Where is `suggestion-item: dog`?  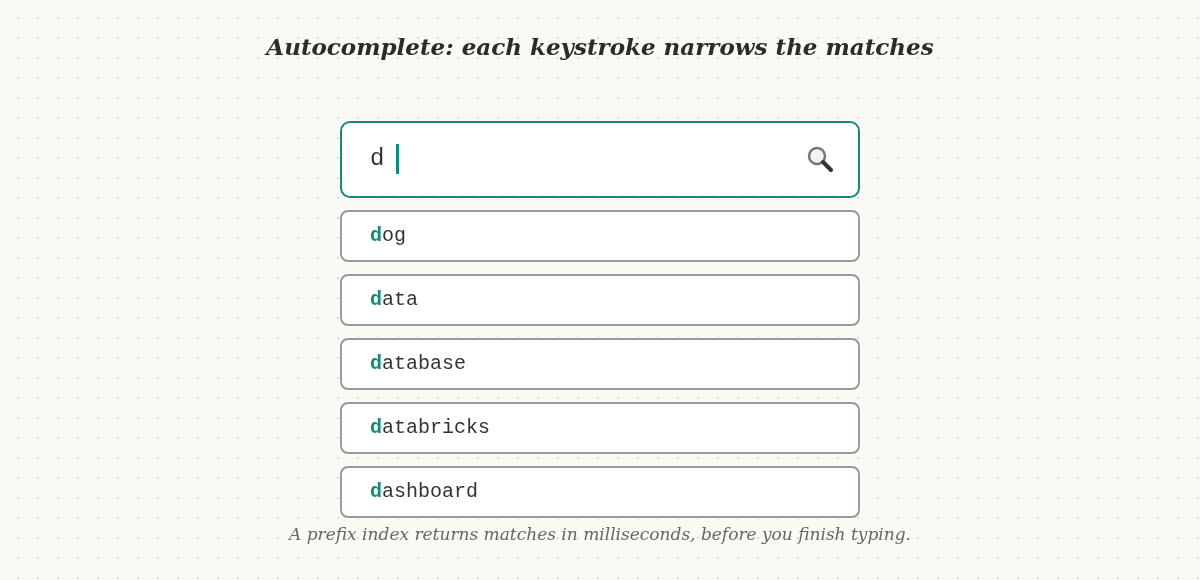 suggestion-item: dog is located at coordinates (600, 235).